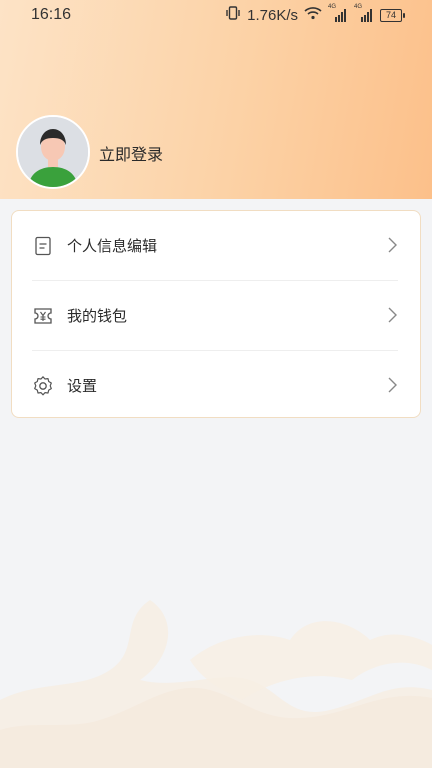  Describe the element at coordinates (43, 316) in the screenshot. I see `wallet-icon` at that location.